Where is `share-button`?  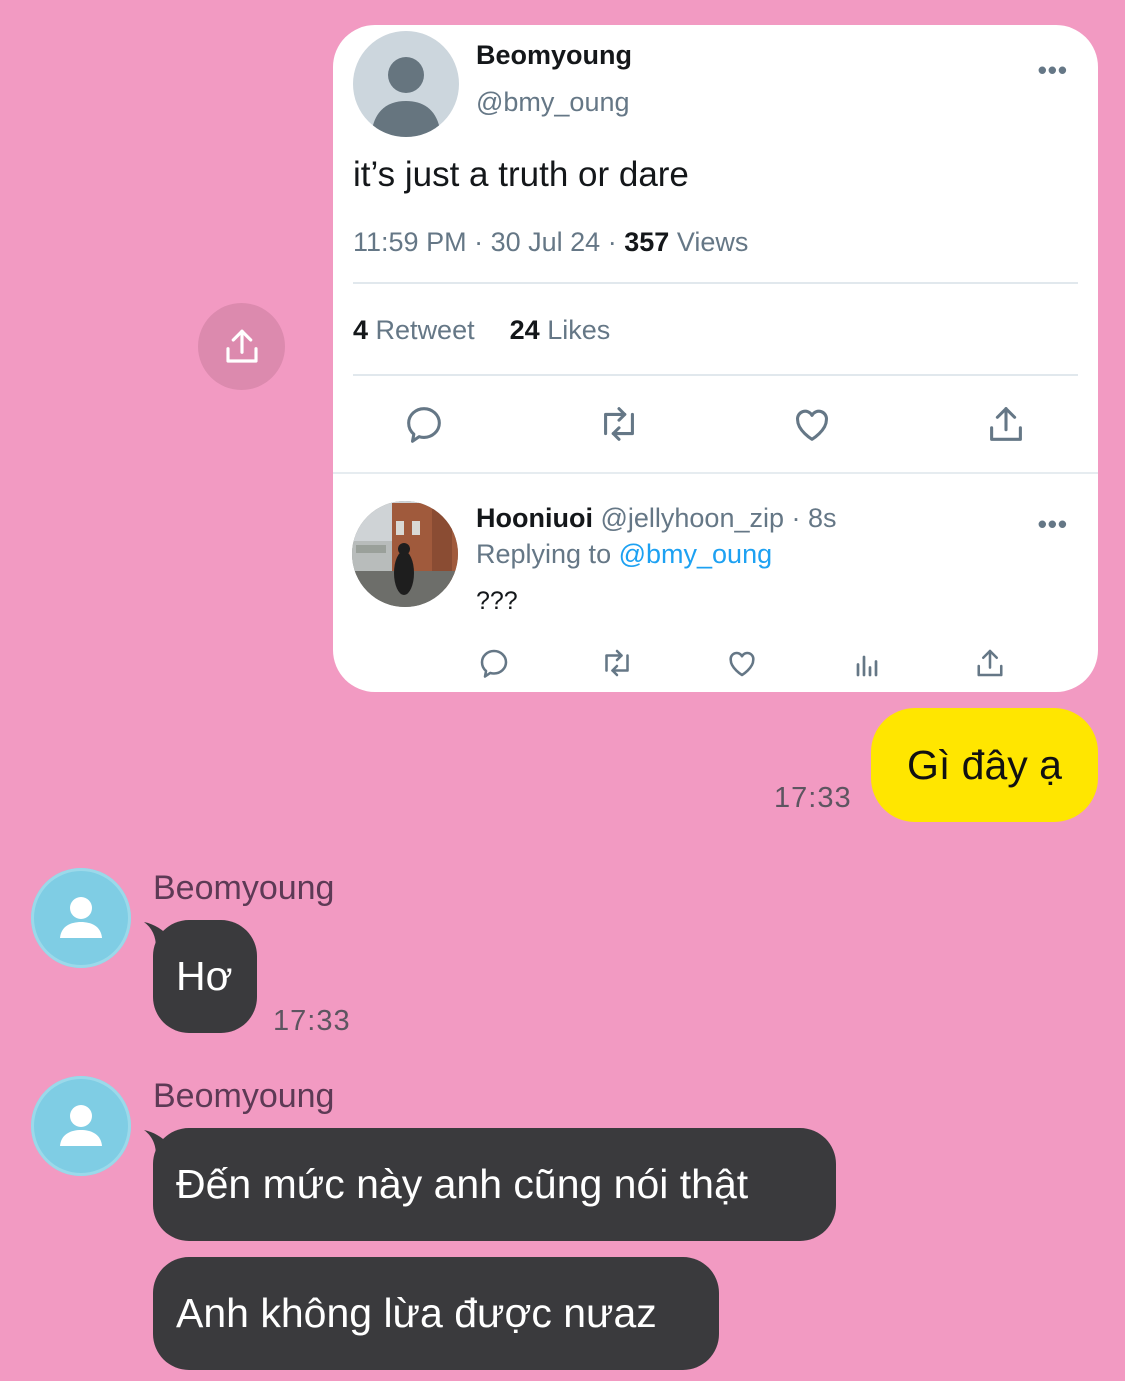
share-button is located at coordinates (241, 346).